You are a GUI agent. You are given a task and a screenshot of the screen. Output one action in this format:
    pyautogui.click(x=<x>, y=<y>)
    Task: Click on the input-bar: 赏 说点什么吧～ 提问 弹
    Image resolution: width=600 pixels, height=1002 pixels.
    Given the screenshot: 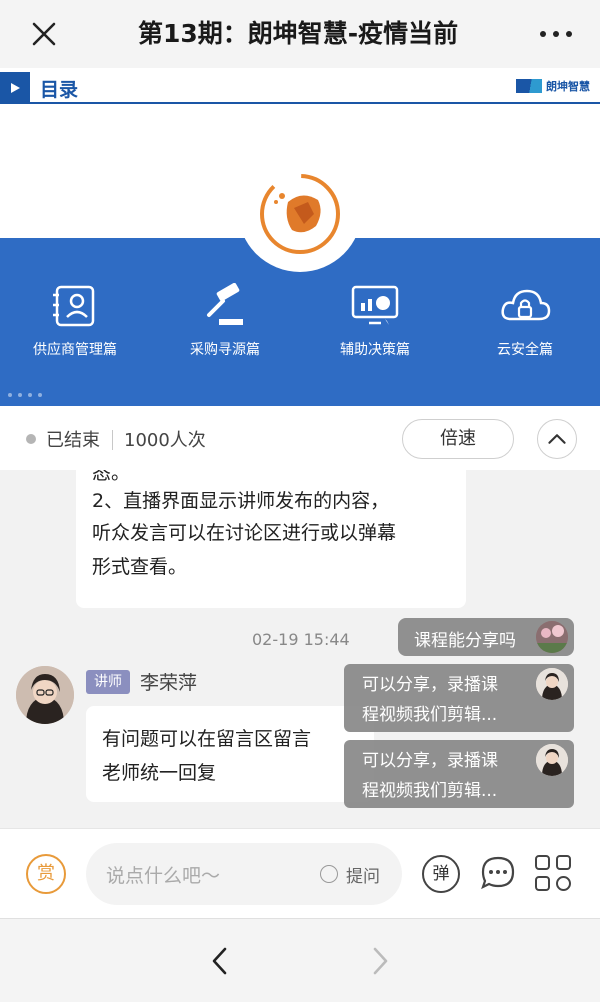 What is the action you would take?
    pyautogui.click(x=300, y=873)
    